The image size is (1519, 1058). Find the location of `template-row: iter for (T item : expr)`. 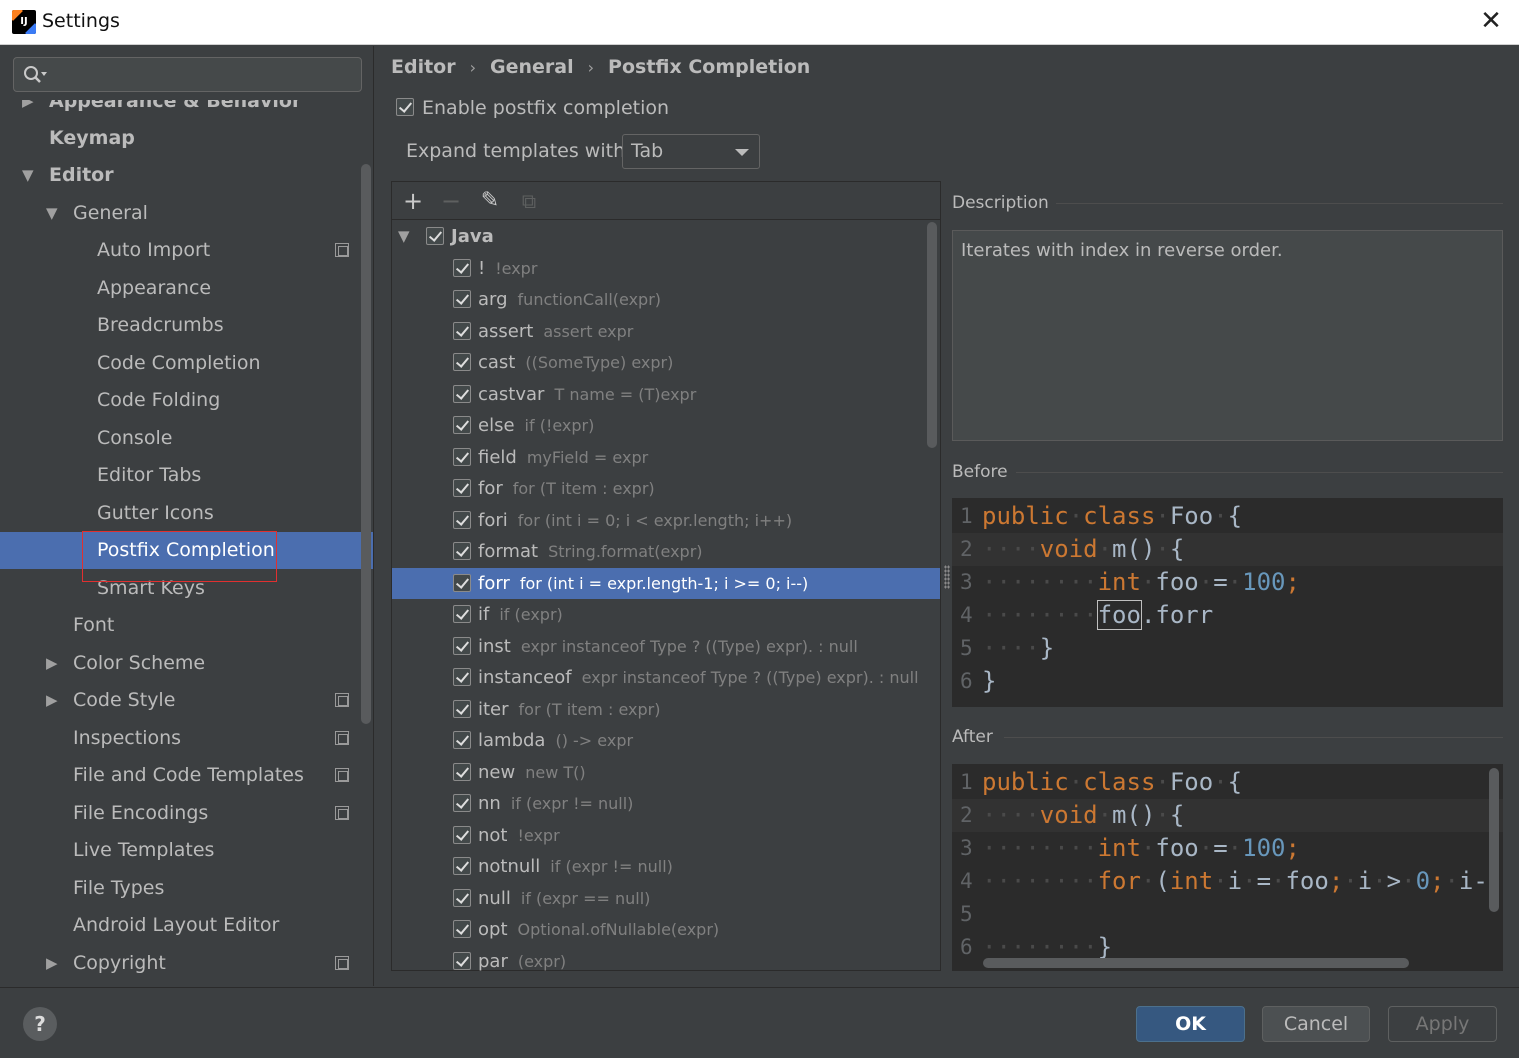

template-row: iter for (T item : expr) is located at coordinates (666, 710).